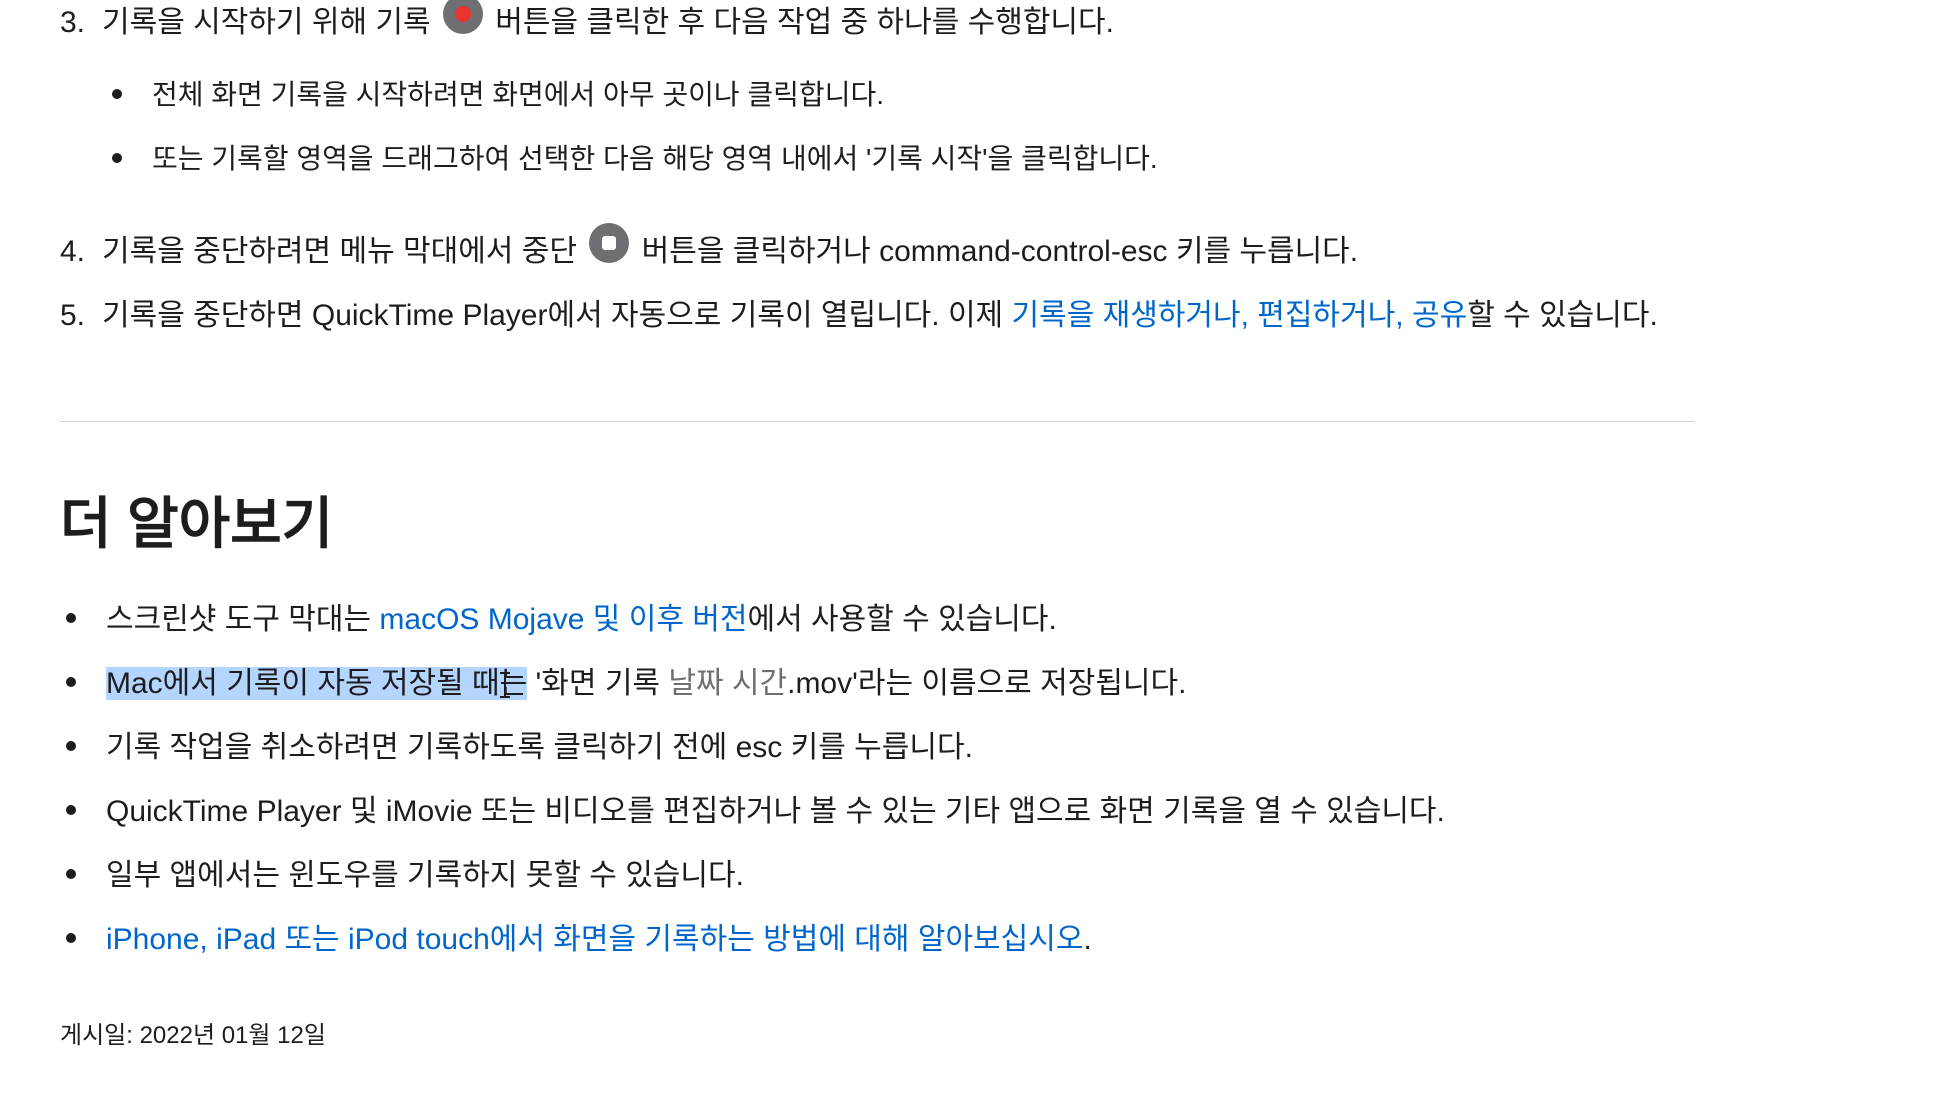  I want to click on list-item-text: 기록 작업을 취소하려면 기록하도록 클릭하기 전에 esc 키를 누릅니다., so click(539, 747).